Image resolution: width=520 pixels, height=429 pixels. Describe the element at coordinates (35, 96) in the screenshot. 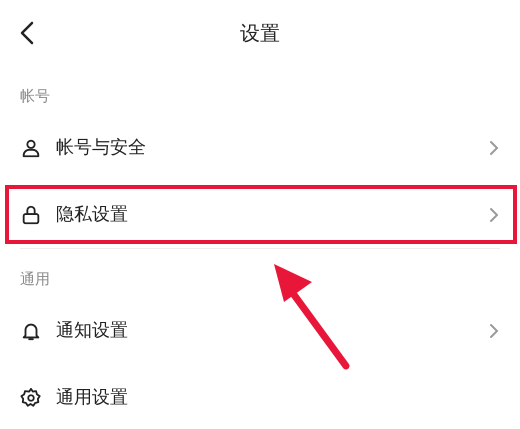

I see `section-label: 帐号` at that location.